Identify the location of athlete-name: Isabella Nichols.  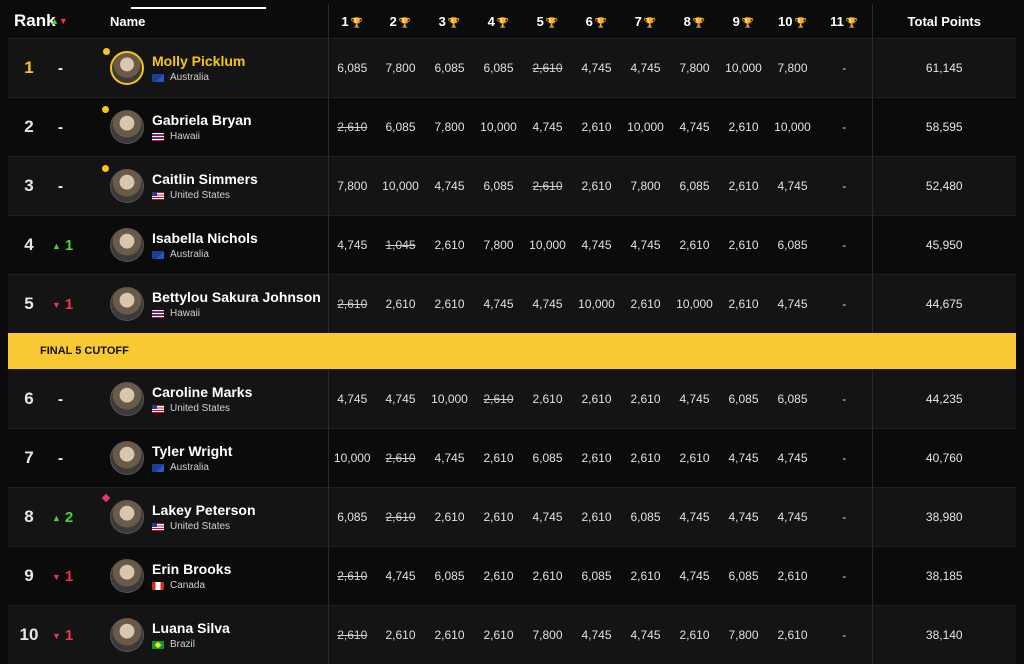
(205, 238).